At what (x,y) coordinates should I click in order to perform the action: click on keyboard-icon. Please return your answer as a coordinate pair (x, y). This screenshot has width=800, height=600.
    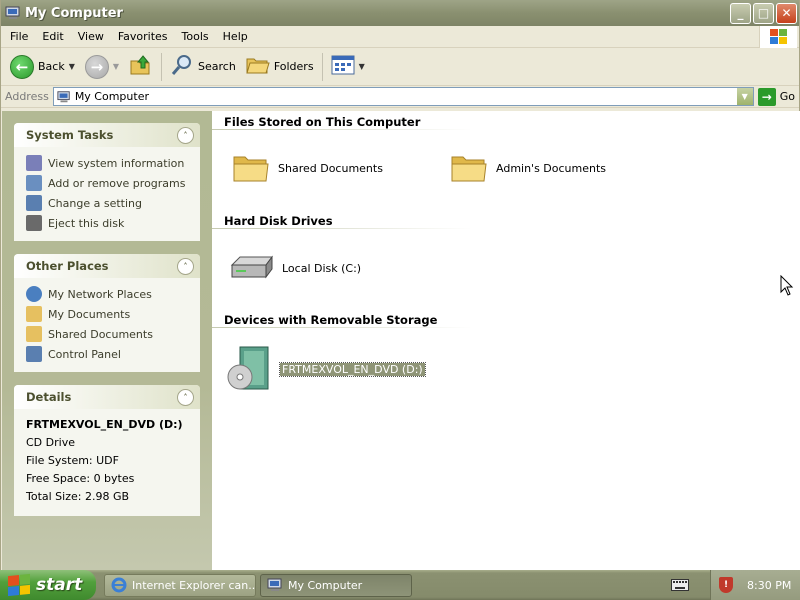
    Looking at the image, I should click on (680, 585).